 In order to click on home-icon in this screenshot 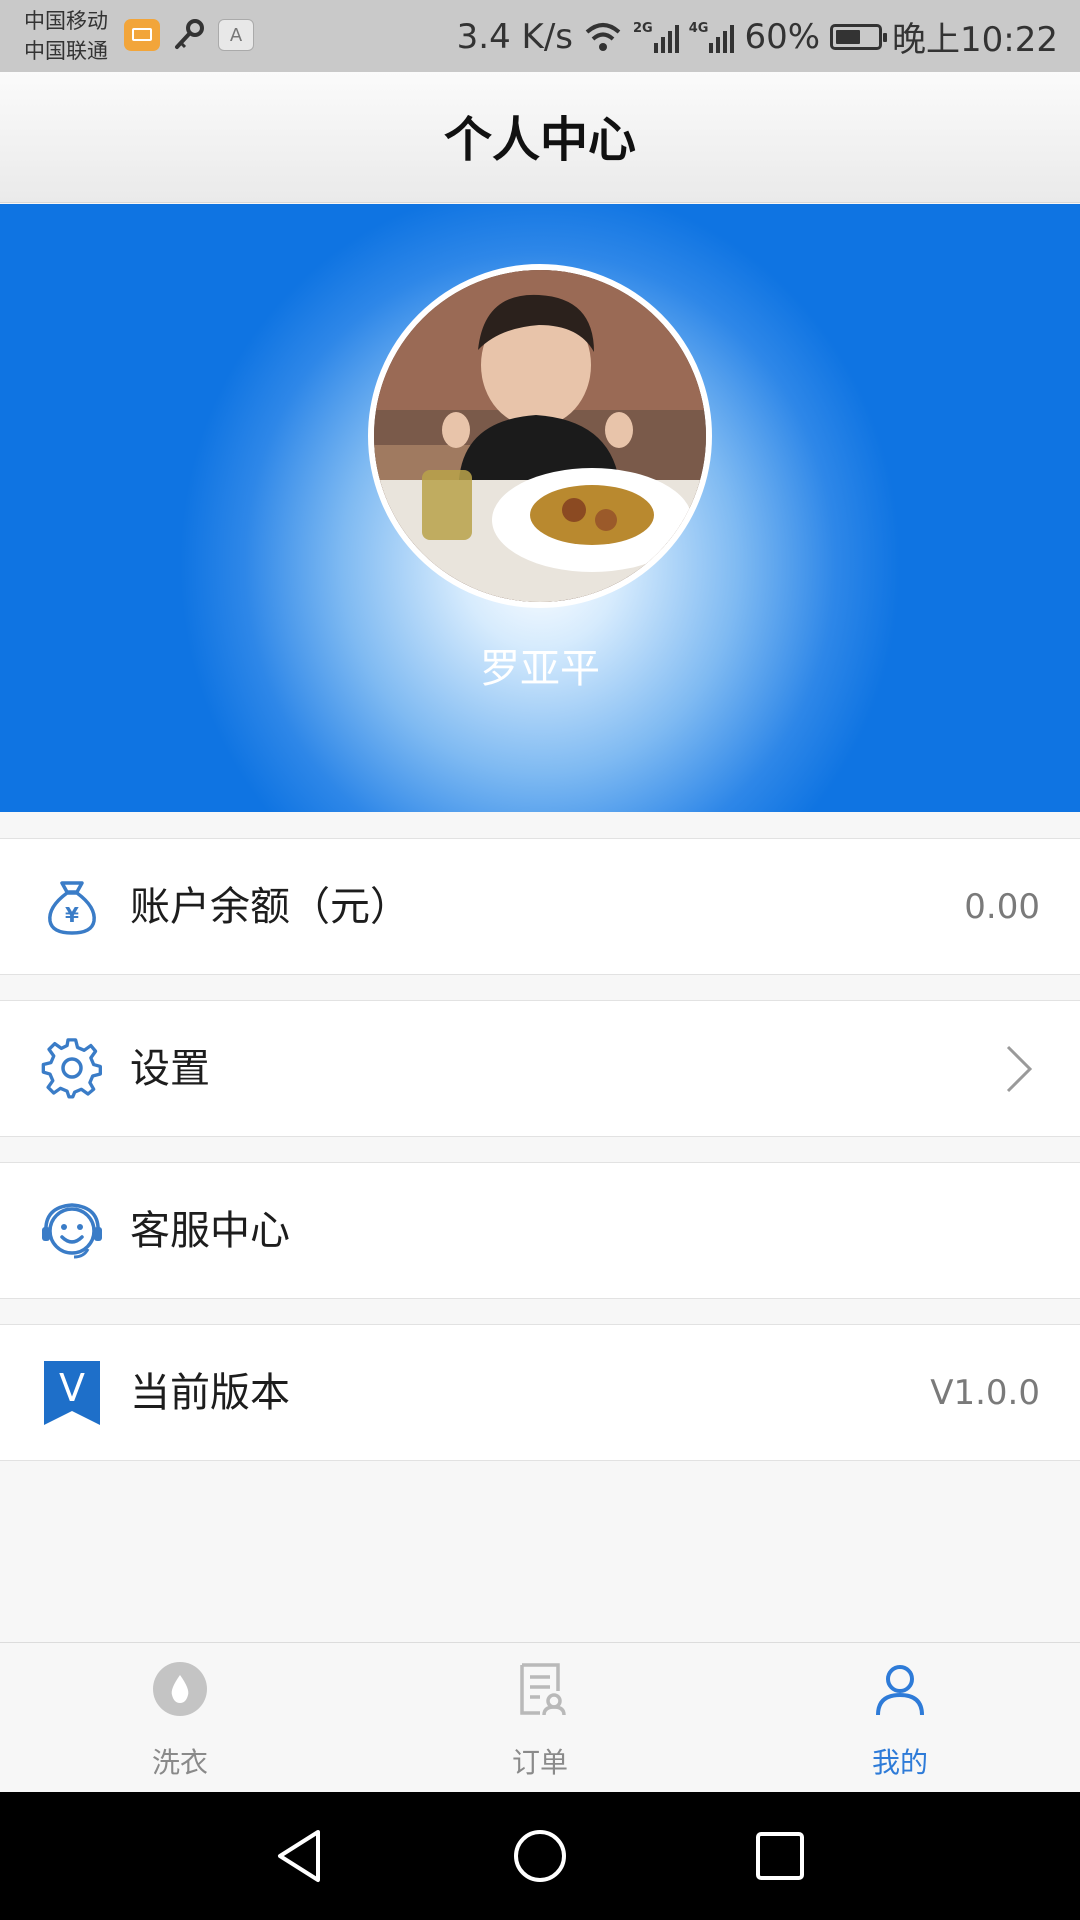, I will do `click(540, 1856)`.